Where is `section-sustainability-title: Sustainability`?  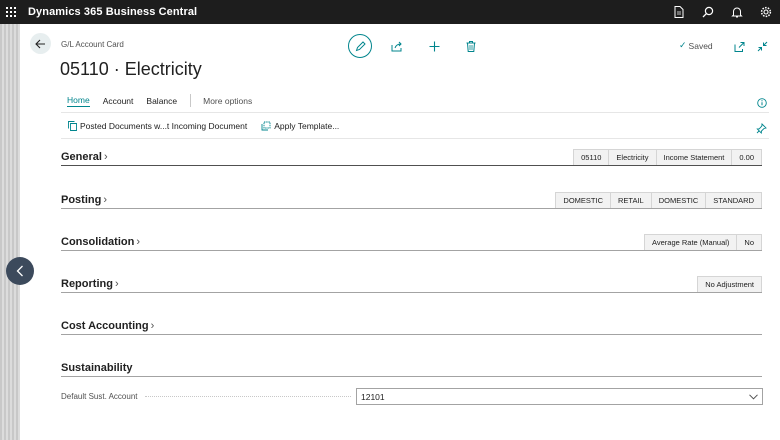
section-sustainability-title: Sustainability is located at coordinates (97, 368).